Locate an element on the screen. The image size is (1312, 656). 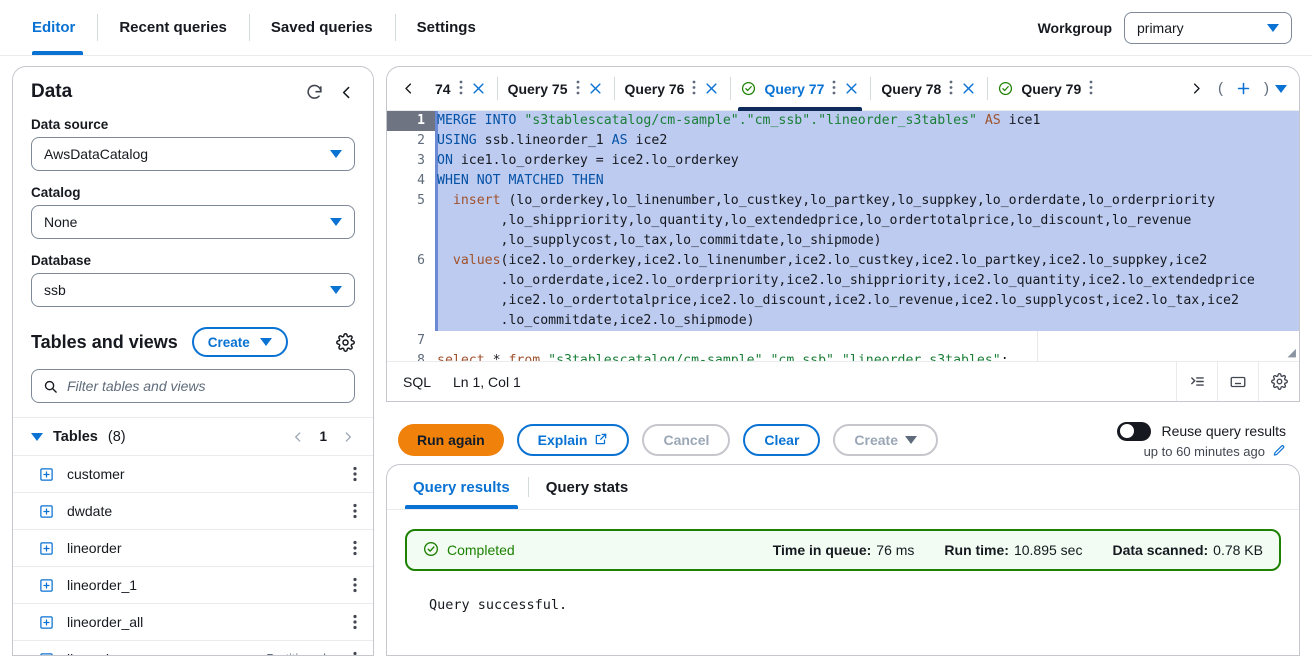
table-tag: Partitioned is located at coordinates (296, 653).